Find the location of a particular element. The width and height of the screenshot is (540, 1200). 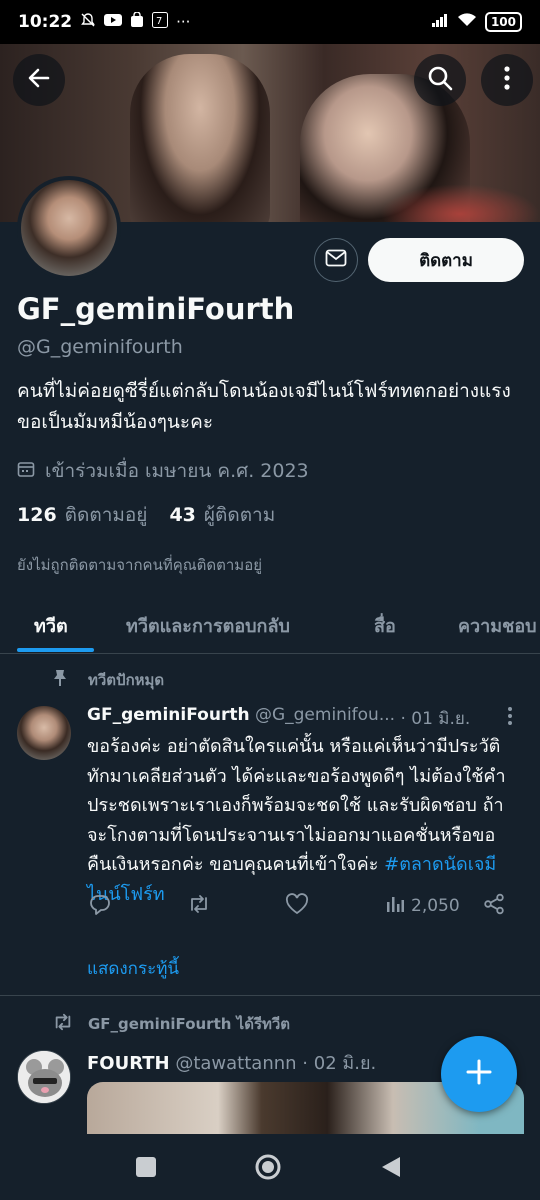

status-time: 10:22 is located at coordinates (45, 22).